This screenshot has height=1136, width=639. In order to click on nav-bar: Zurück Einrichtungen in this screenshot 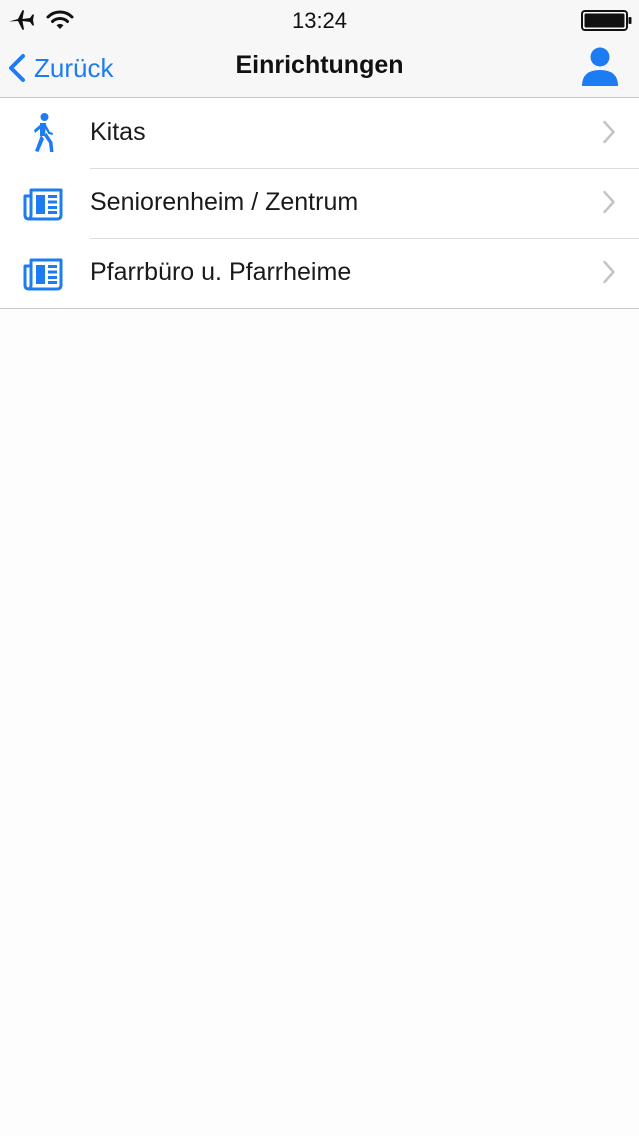, I will do `click(319, 68)`.